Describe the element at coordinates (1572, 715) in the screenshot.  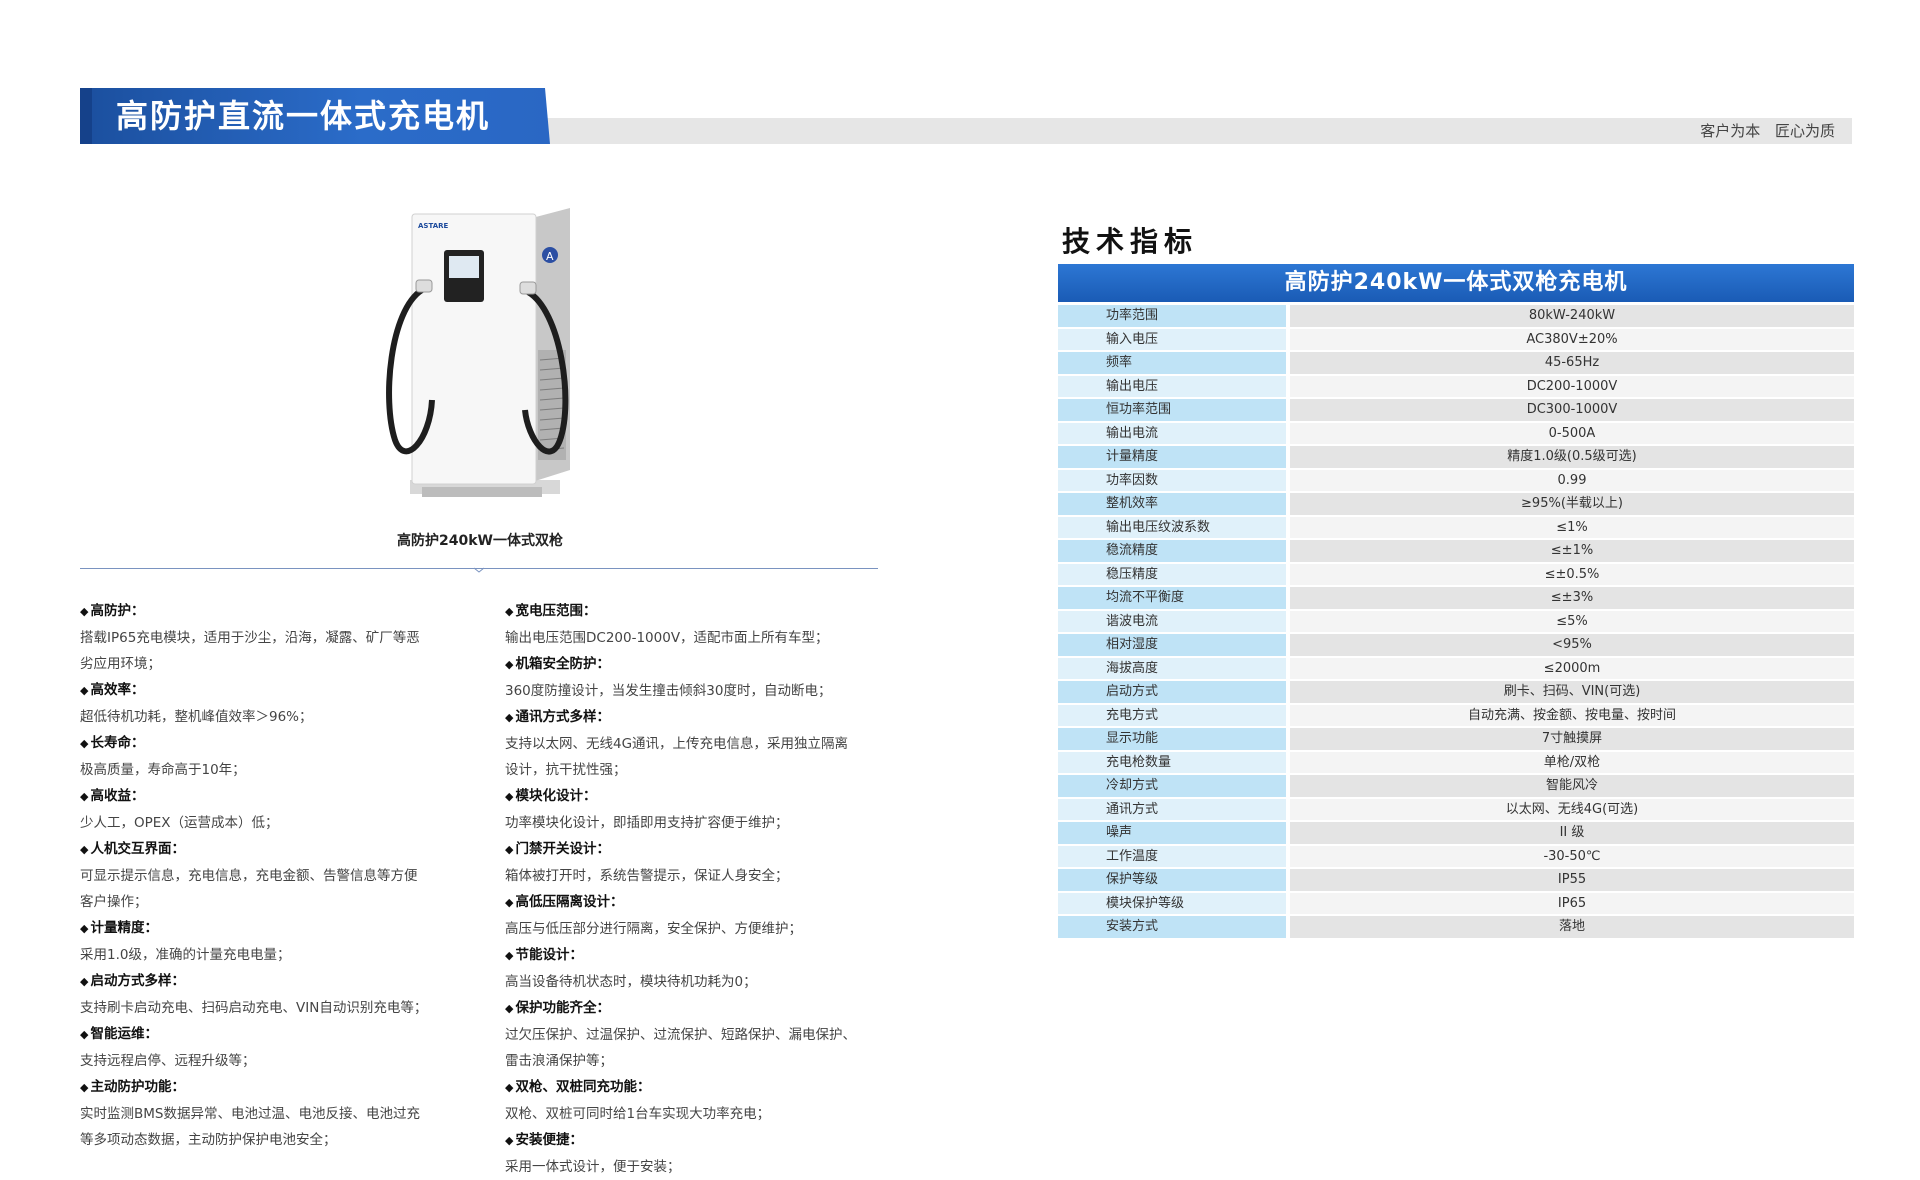
I see `spec-value: 自动充满、按金额、按电量、按时间` at that location.